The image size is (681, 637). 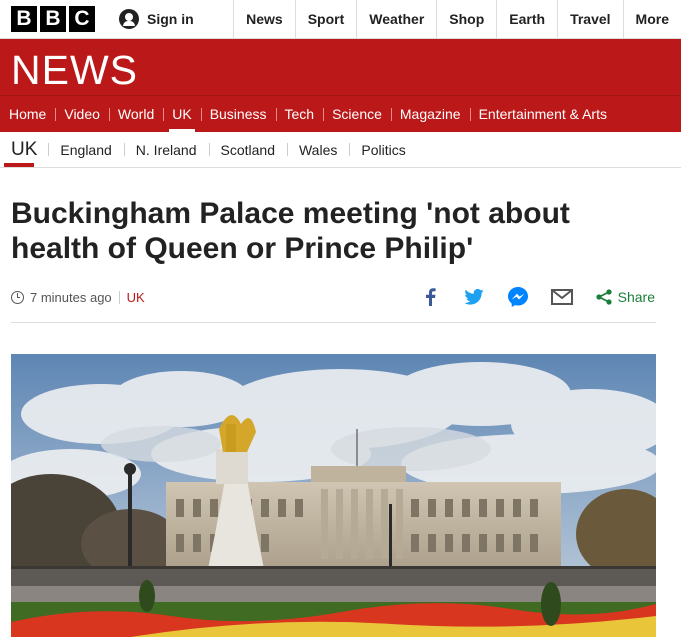 I want to click on section-business: Business, so click(x=238, y=114).